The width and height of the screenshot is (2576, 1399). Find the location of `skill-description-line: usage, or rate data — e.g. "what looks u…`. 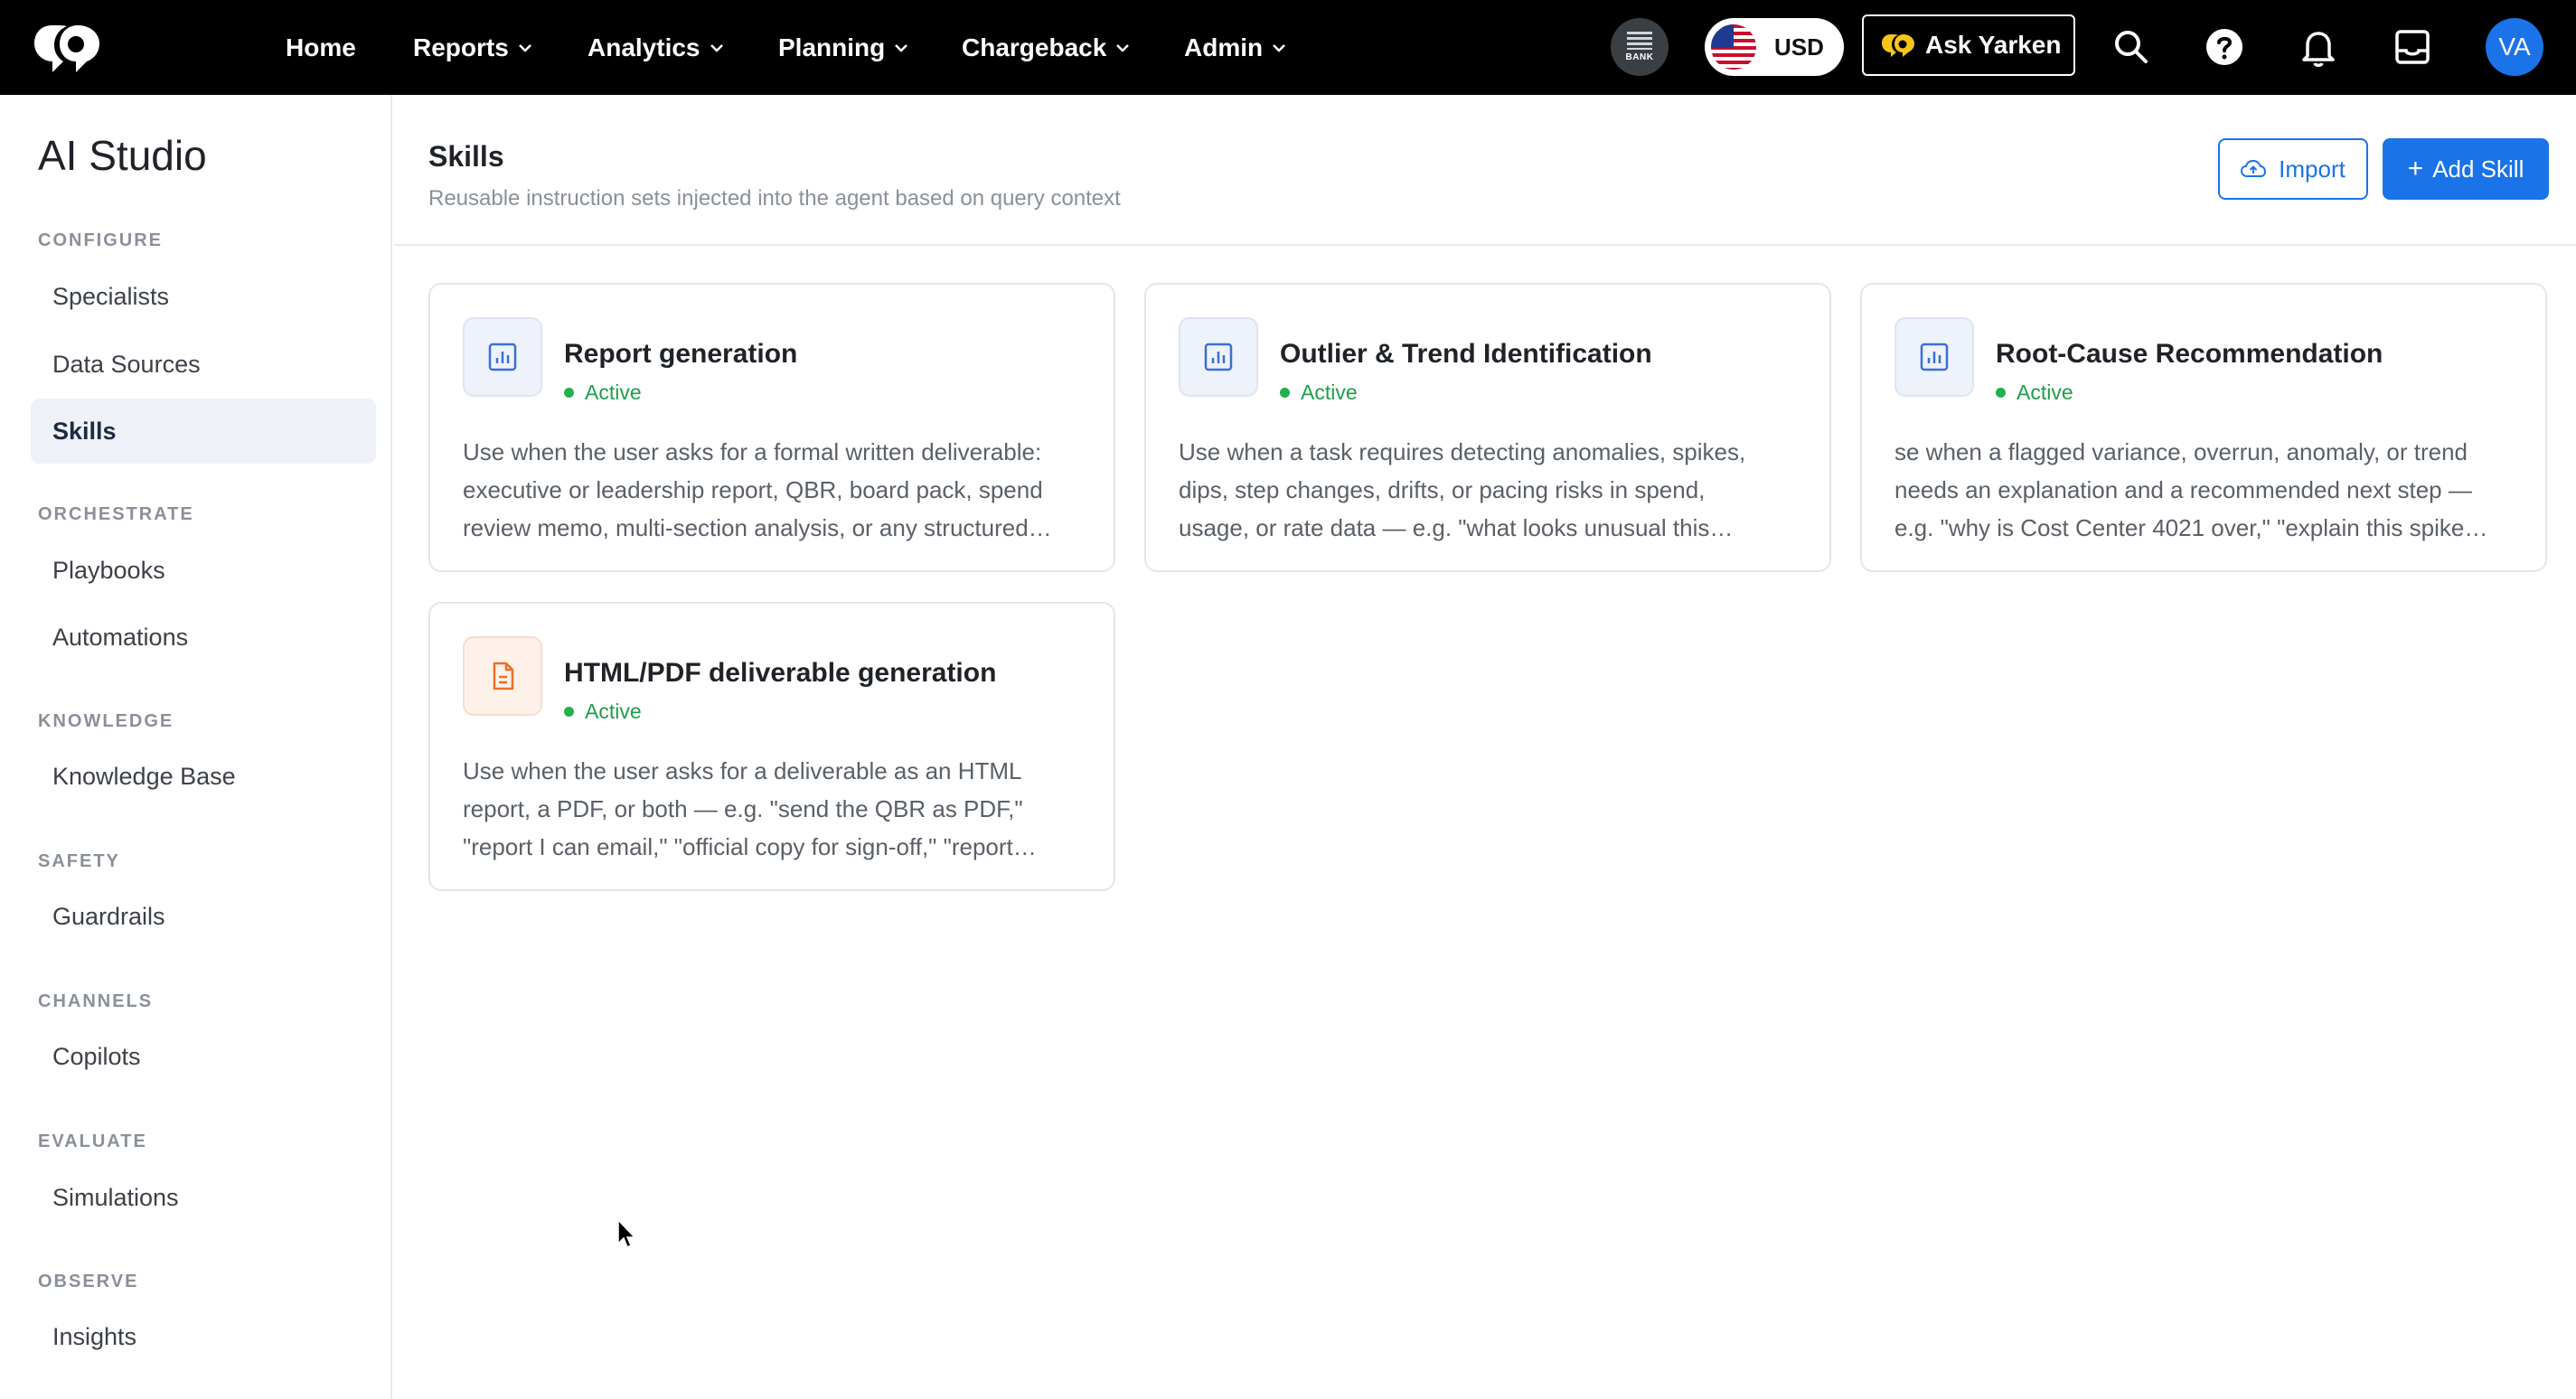

skill-description-line: usage, or rate data — e.g. "what looks u… is located at coordinates (1457, 527).